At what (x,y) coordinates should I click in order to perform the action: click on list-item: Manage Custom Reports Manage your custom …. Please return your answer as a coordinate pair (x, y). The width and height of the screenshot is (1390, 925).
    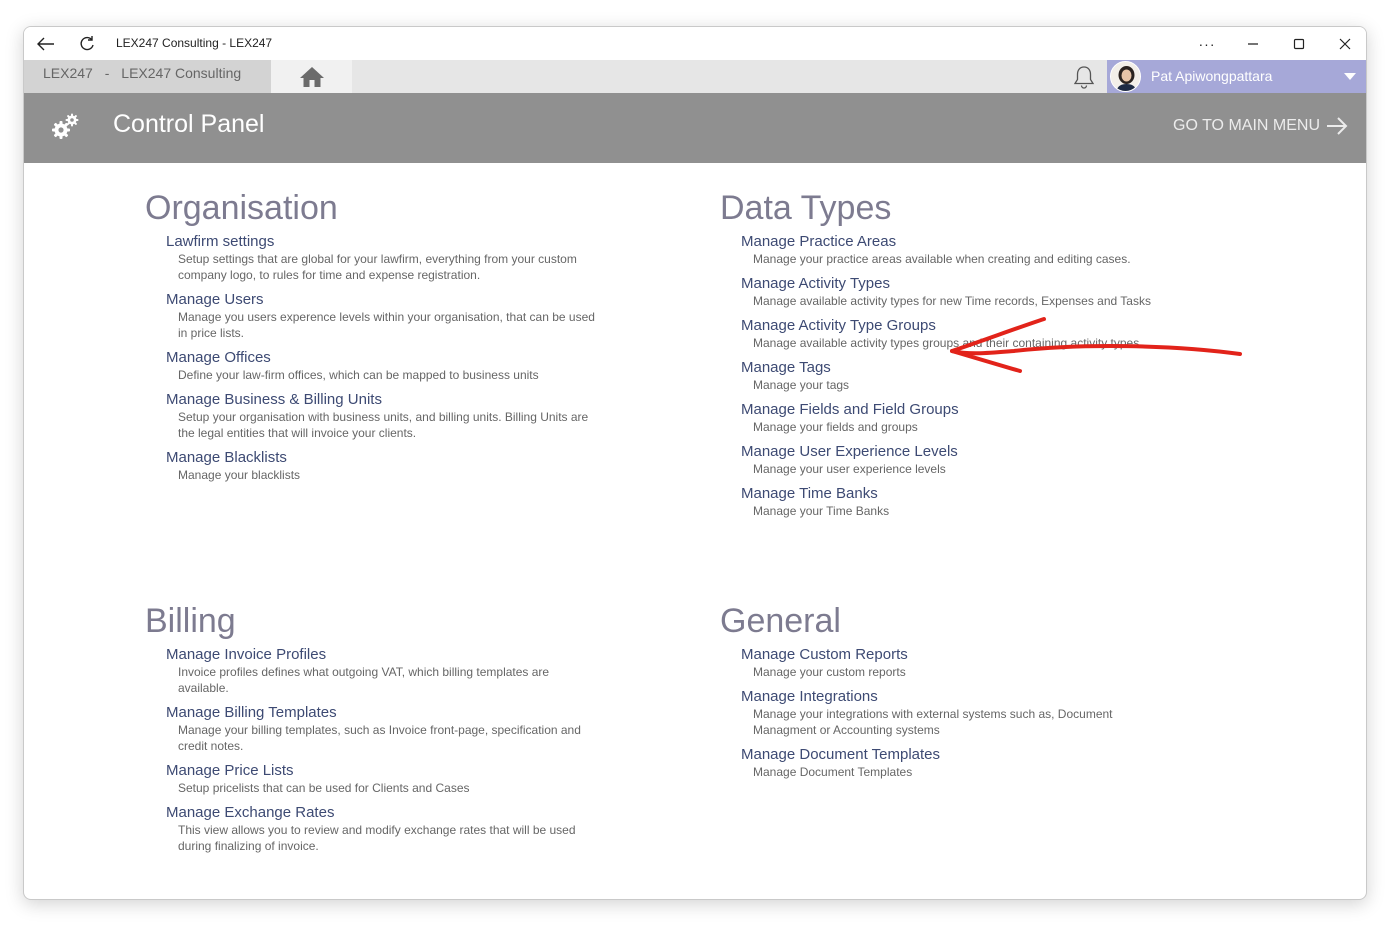
    Looking at the image, I should click on (957, 663).